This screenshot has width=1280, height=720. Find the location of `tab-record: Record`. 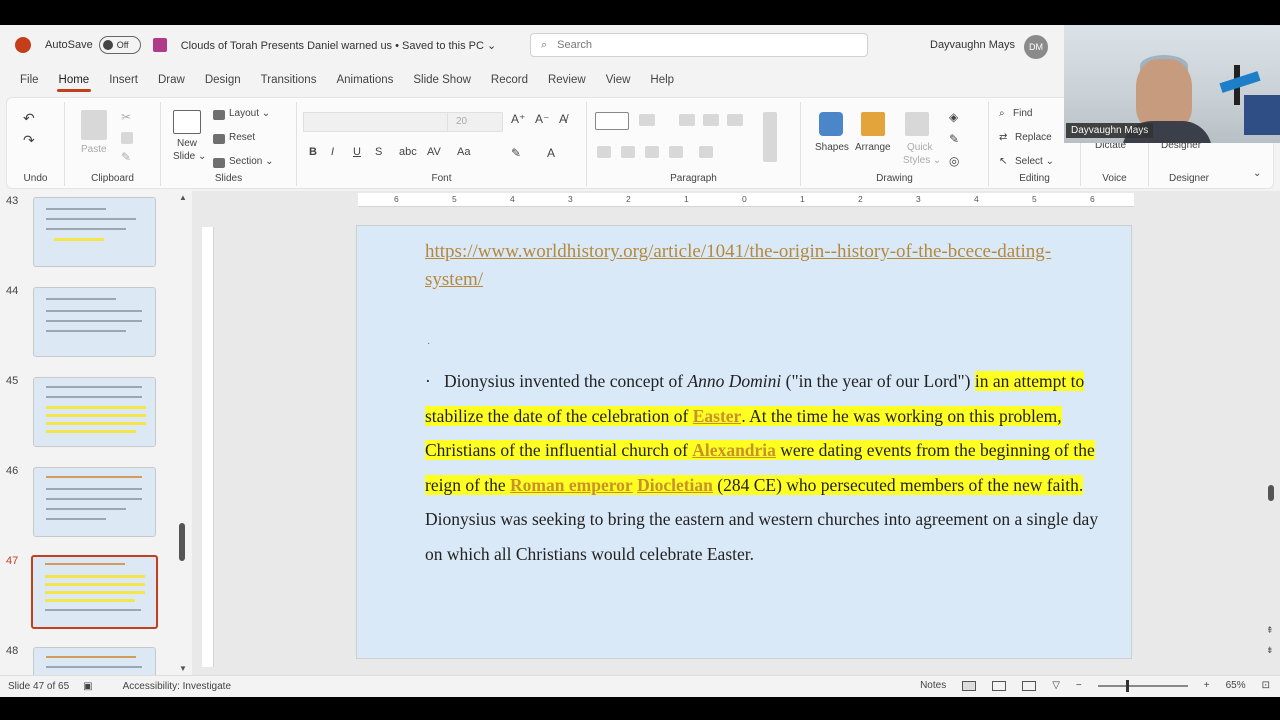

tab-record: Record is located at coordinates (509, 82).